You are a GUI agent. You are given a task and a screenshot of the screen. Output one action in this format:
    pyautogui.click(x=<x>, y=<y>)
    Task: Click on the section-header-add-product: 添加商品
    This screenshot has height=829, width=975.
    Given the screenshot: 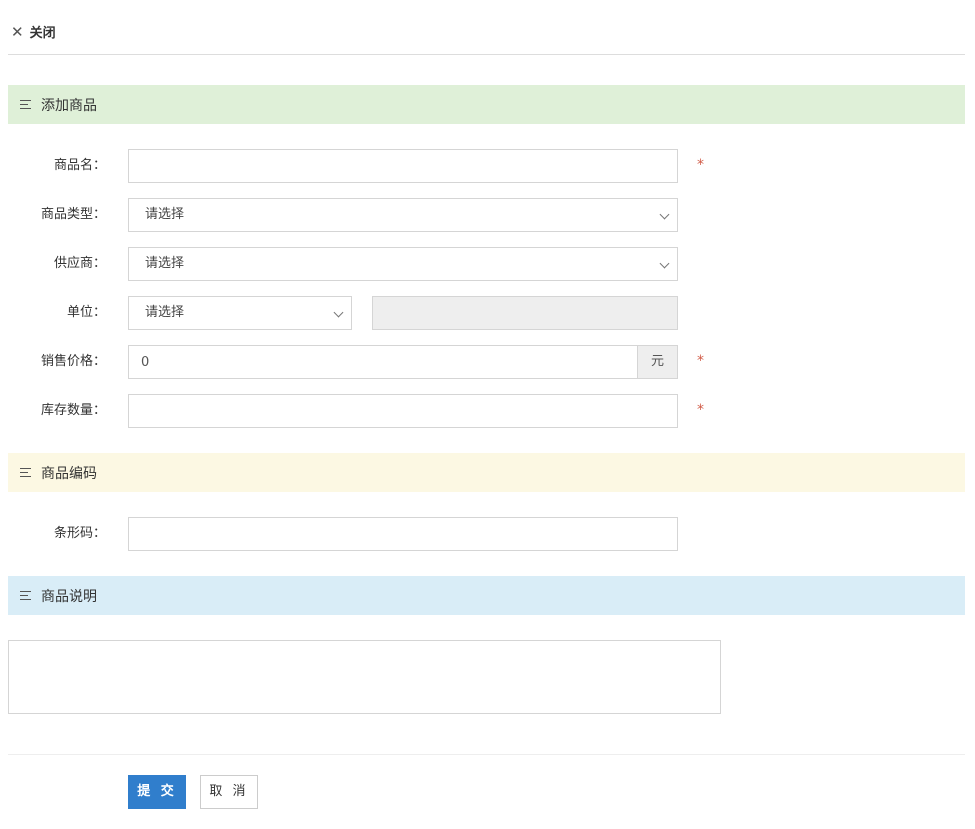 What is the action you would take?
    pyautogui.click(x=486, y=104)
    